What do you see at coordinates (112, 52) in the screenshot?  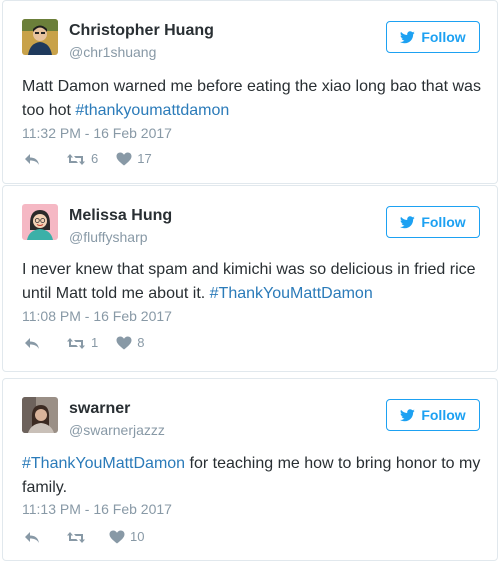 I see `user-handle: @chr1shuang` at bounding box center [112, 52].